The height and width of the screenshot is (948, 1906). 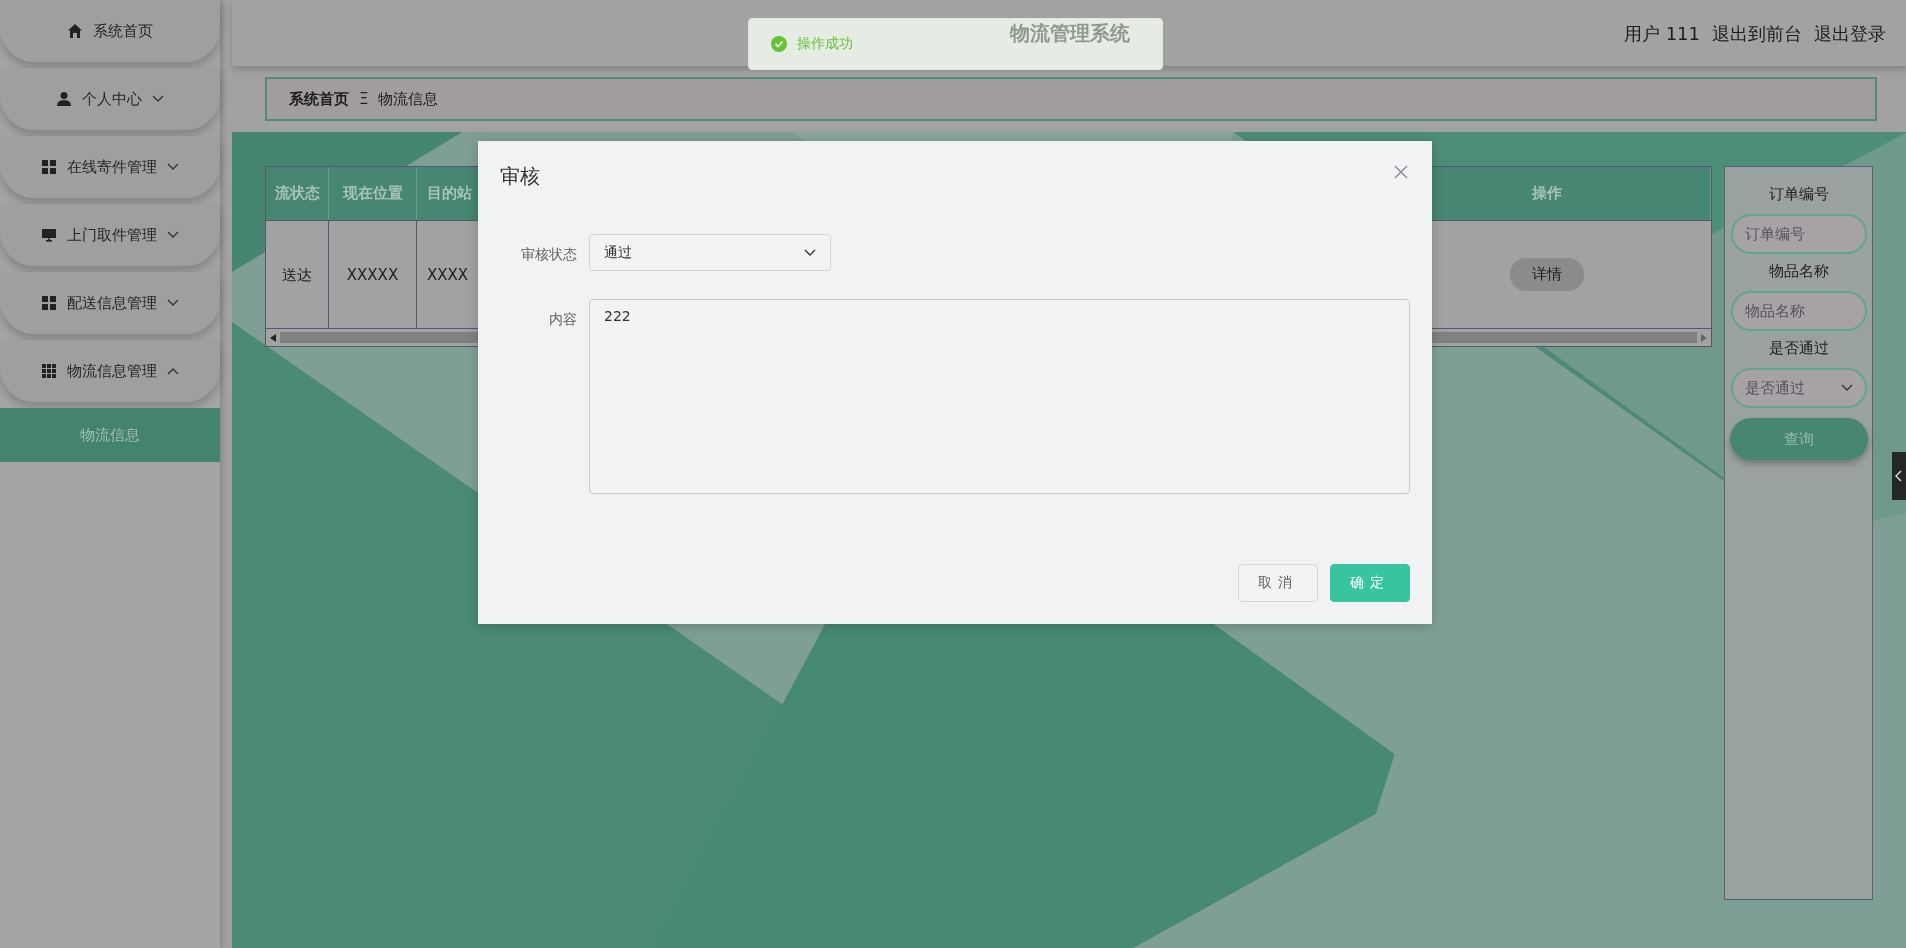 What do you see at coordinates (1278, 583) in the screenshot?
I see `cancel-button: 取消` at bounding box center [1278, 583].